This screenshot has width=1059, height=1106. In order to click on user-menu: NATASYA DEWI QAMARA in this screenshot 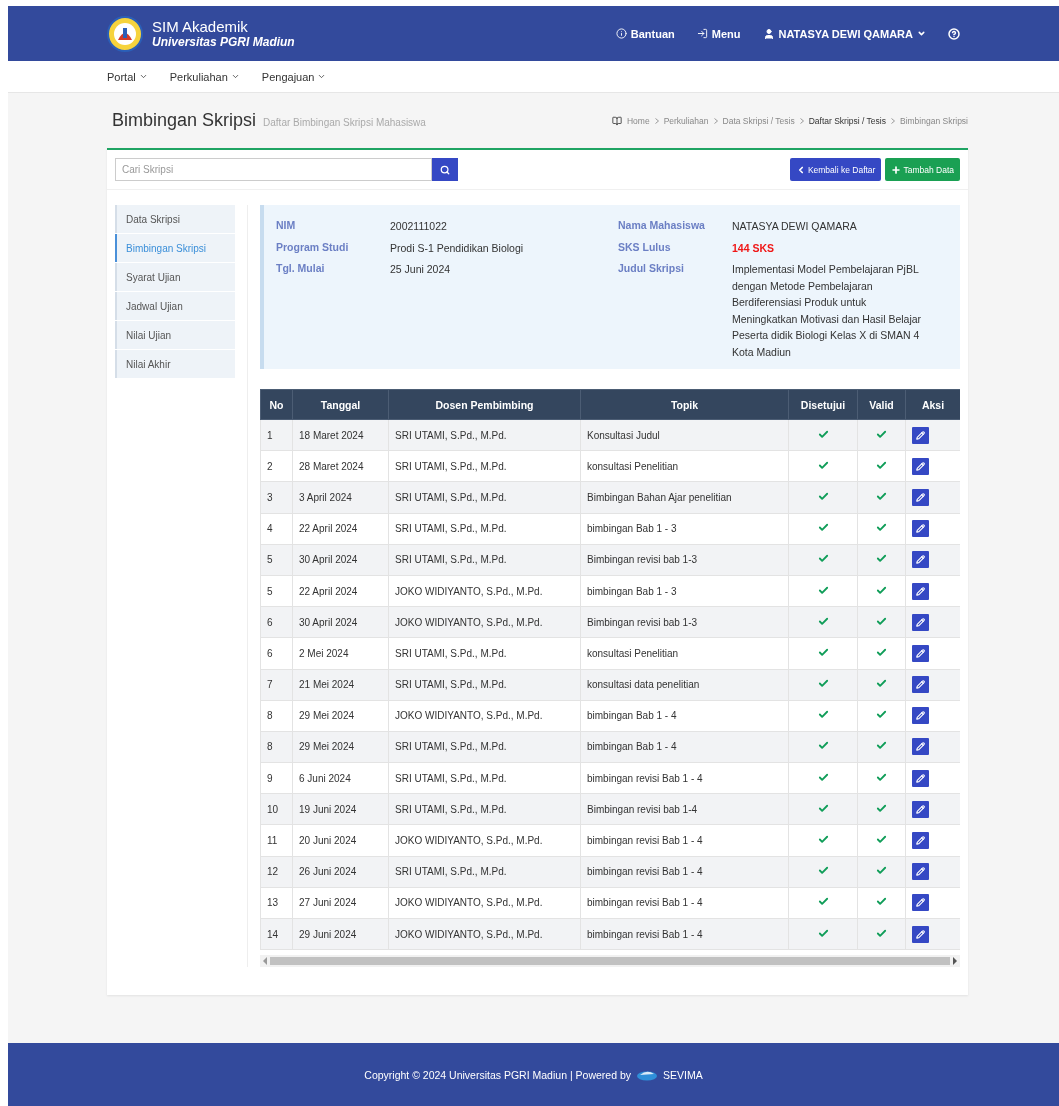, I will do `click(844, 33)`.